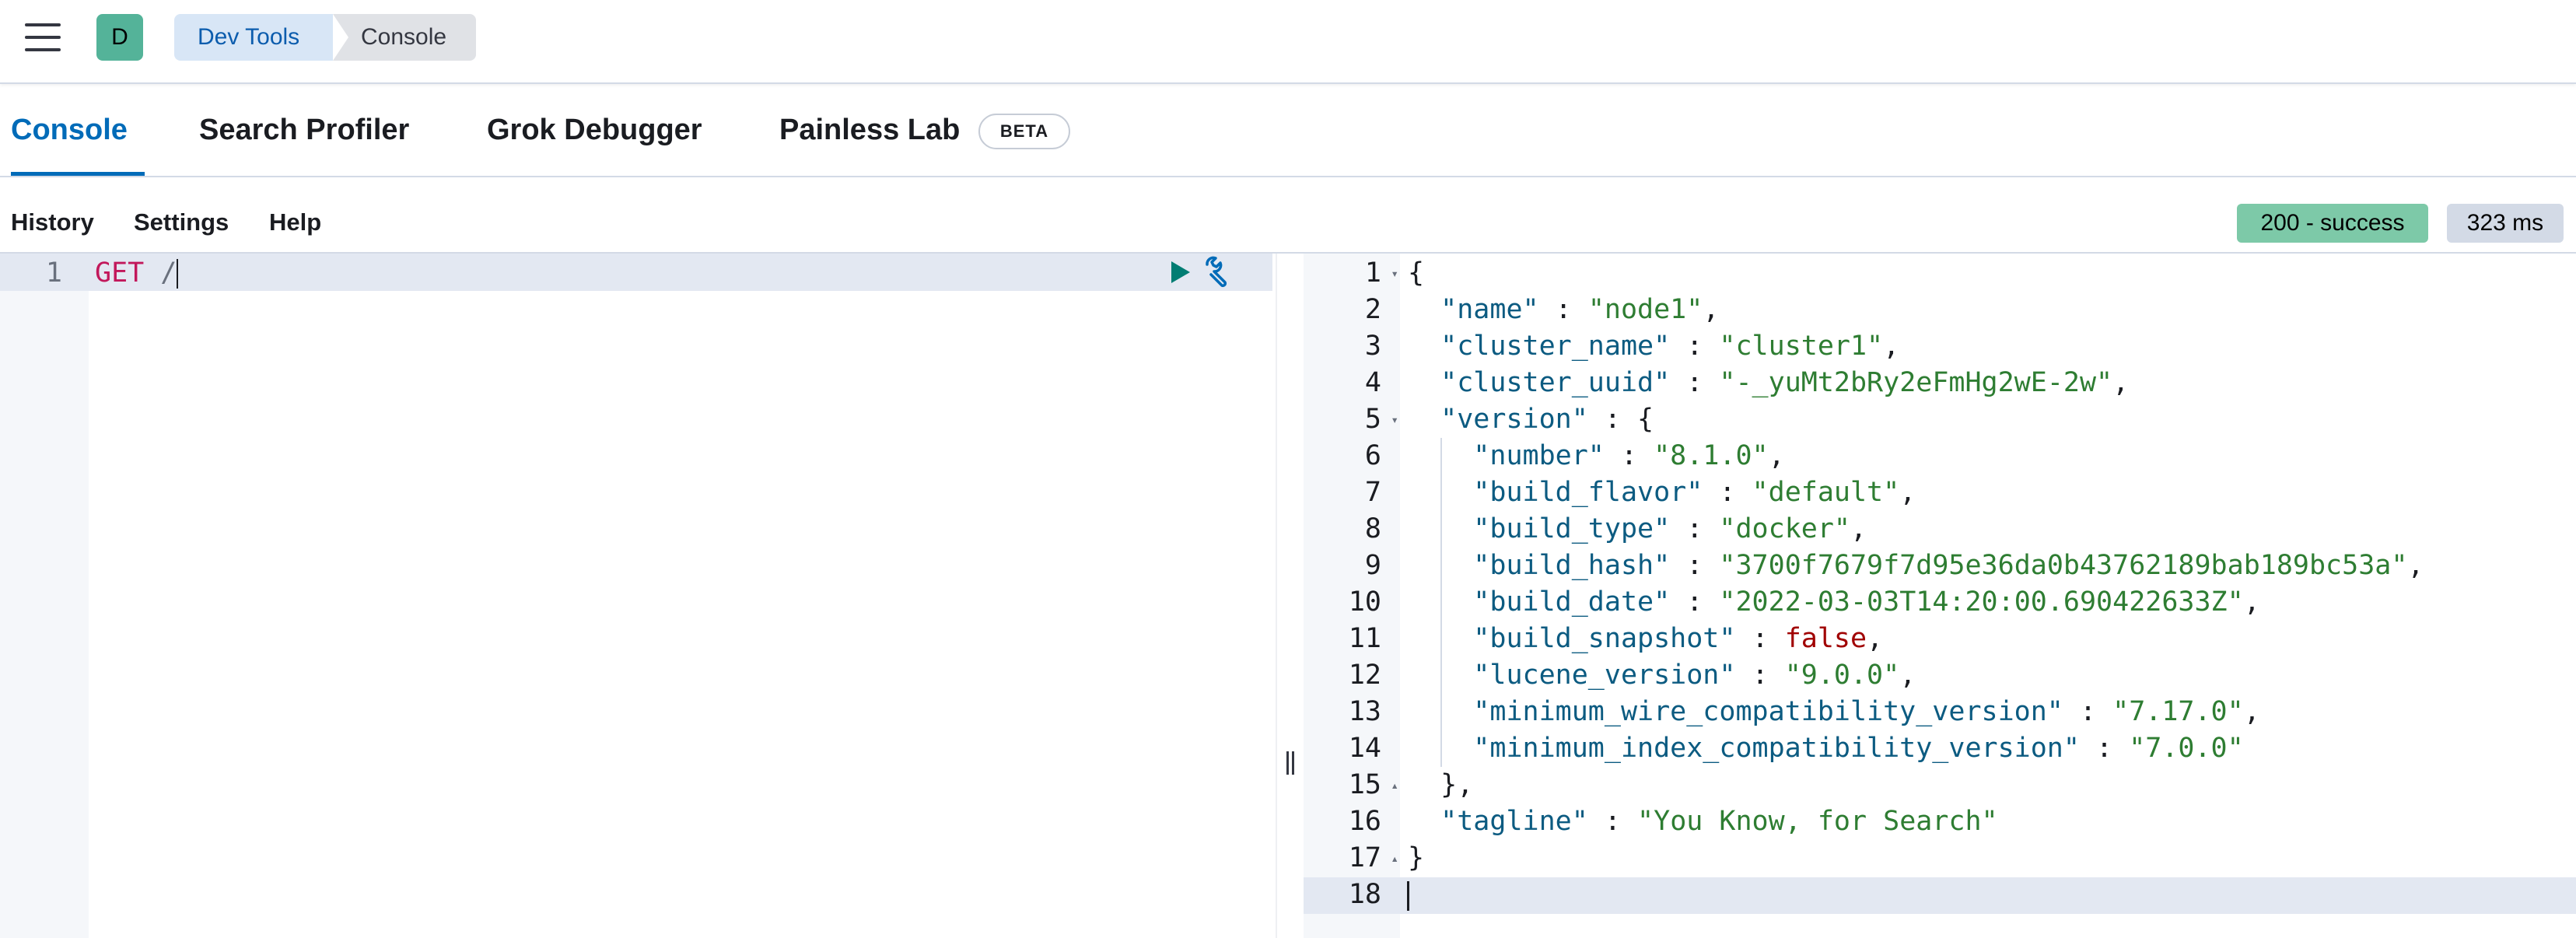  I want to click on tab-search-profiler: Search Profiler, so click(304, 129).